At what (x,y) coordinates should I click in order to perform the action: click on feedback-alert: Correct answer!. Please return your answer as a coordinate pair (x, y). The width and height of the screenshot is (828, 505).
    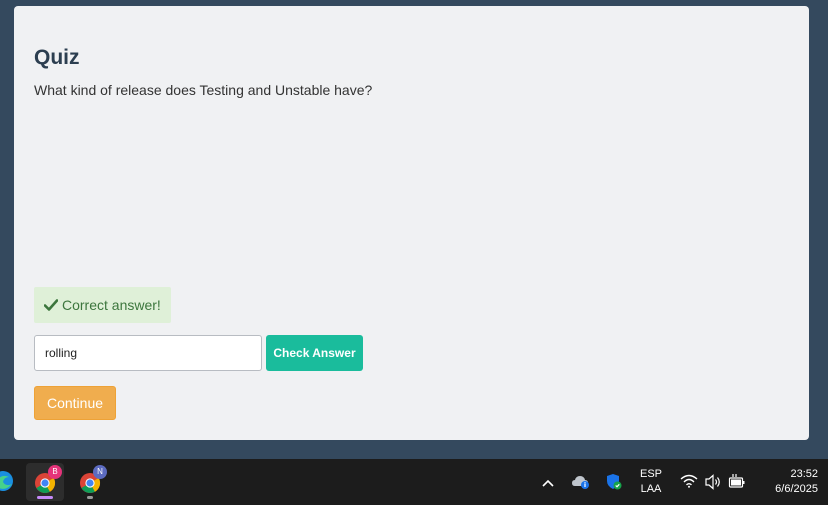
    Looking at the image, I should click on (102, 305).